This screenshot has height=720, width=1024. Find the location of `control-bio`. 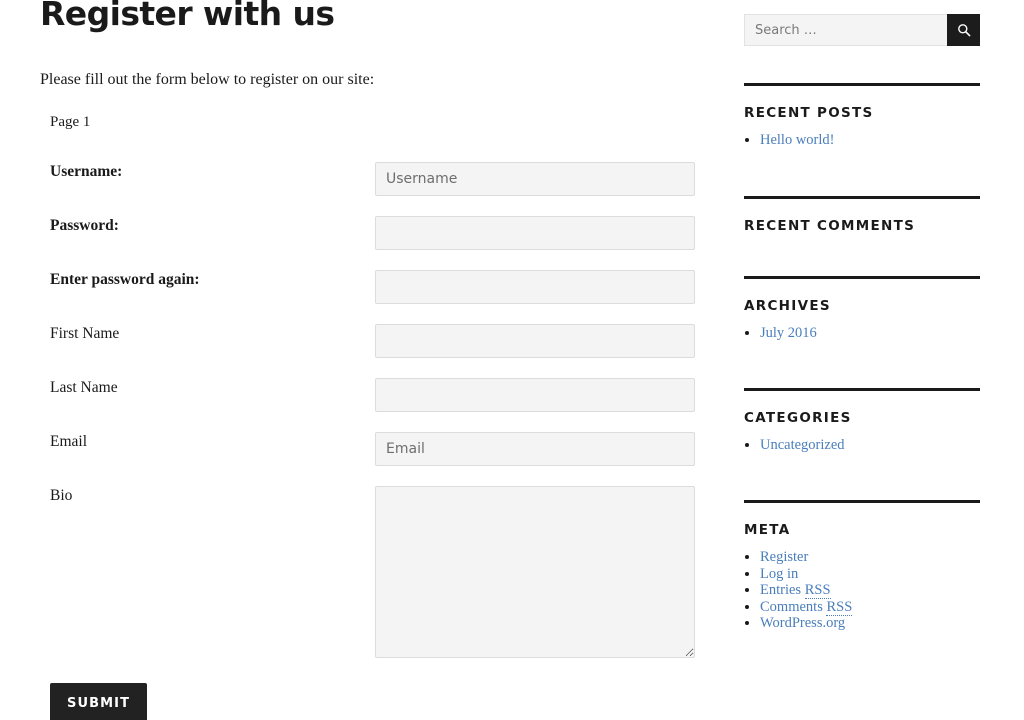

control-bio is located at coordinates (535, 572).